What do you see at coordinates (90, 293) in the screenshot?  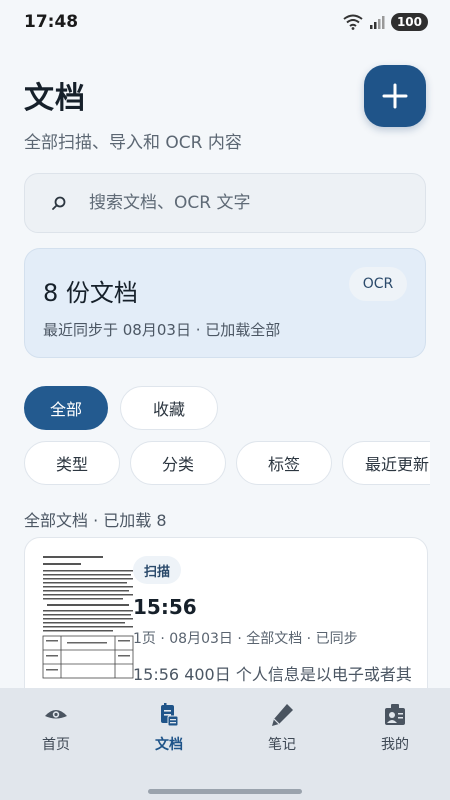 I see `document-count: 8 份文档` at bounding box center [90, 293].